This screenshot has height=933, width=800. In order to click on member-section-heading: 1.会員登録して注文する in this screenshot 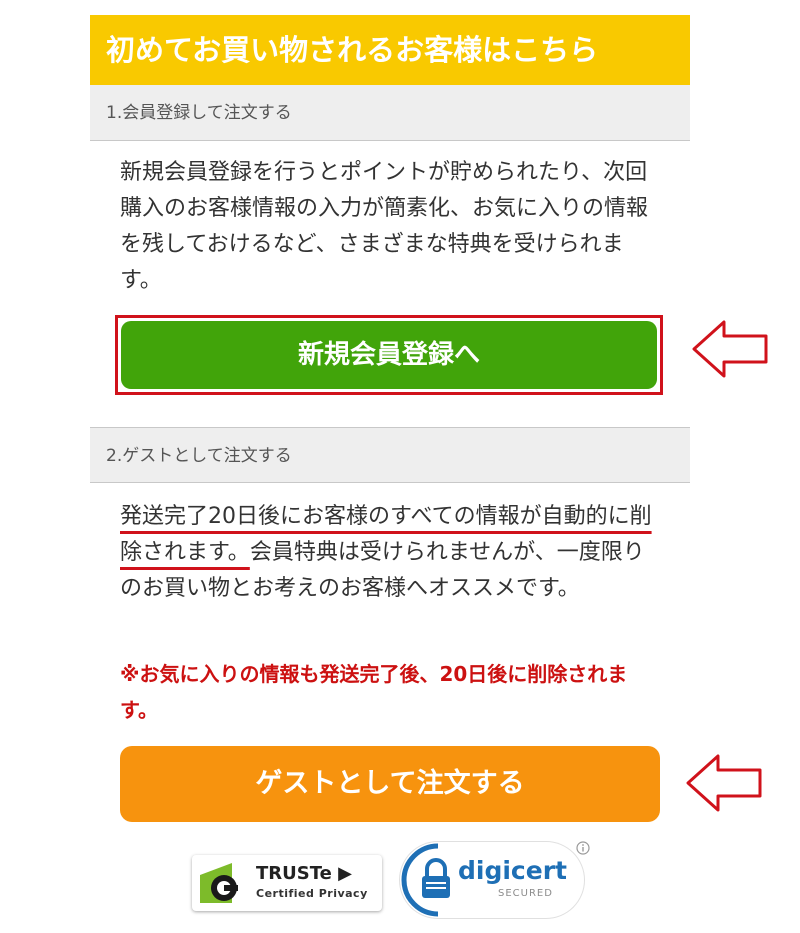, I will do `click(390, 113)`.